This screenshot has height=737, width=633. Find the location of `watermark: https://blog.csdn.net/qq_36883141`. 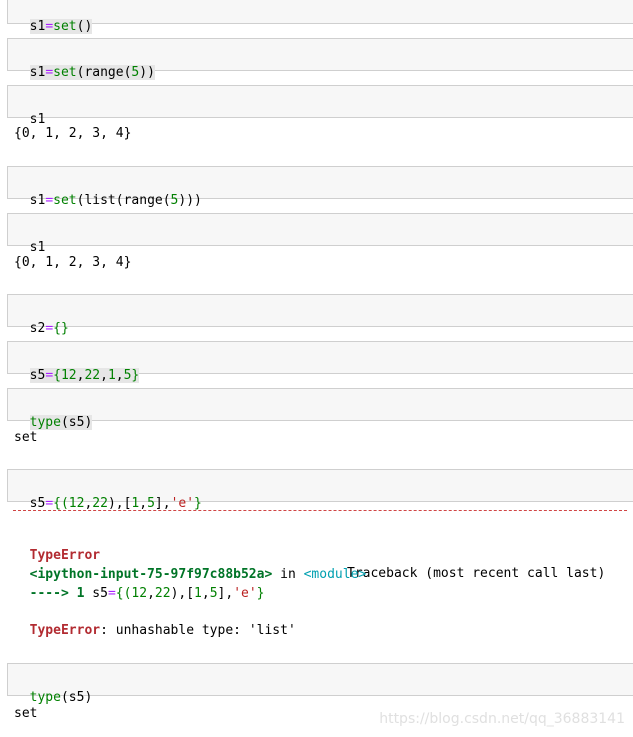

watermark: https://blog.csdn.net/qq_36883141 is located at coordinates (502, 719).